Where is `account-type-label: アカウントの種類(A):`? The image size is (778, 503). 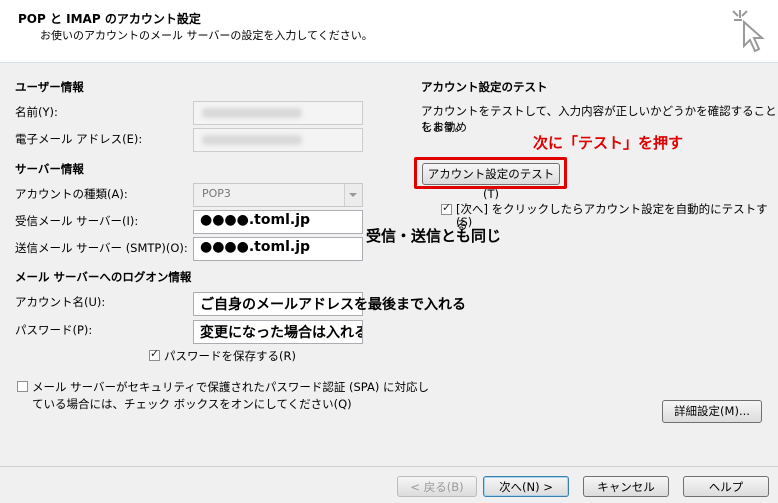 account-type-label: アカウントの種類(A): is located at coordinates (71, 194).